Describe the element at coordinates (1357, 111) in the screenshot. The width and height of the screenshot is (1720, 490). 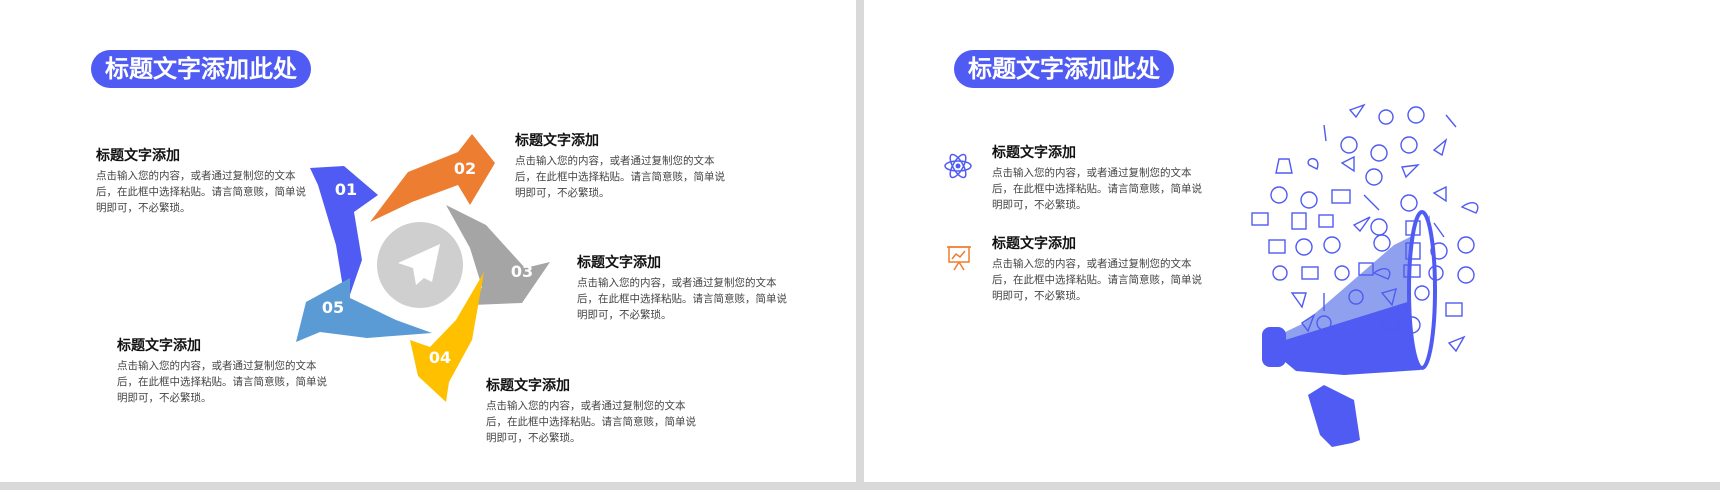
I see `paper-plane-icon` at that location.